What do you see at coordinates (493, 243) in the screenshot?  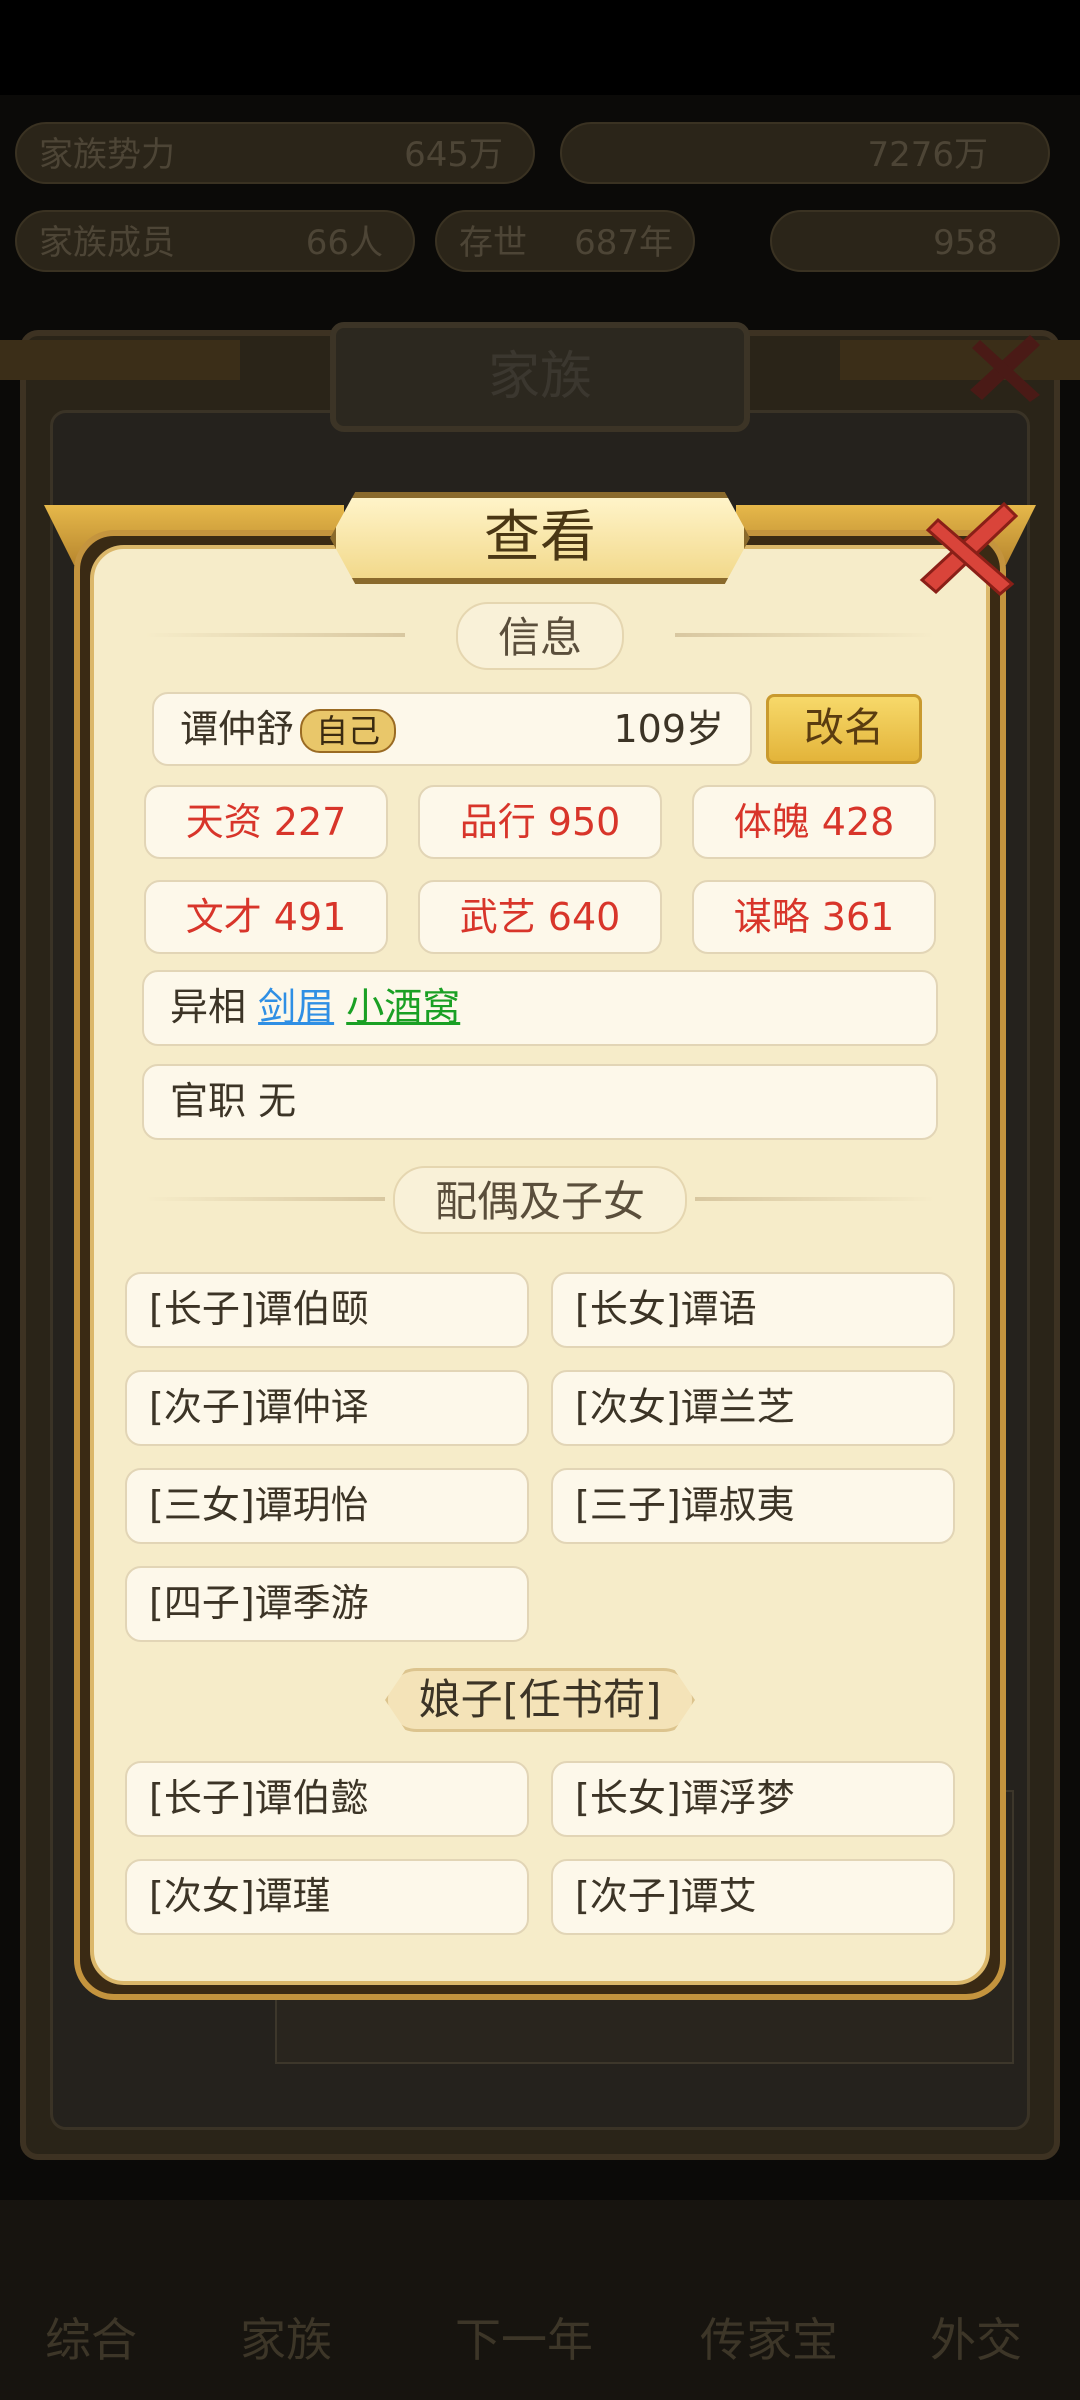 I see `bg-years-label: 存世` at bounding box center [493, 243].